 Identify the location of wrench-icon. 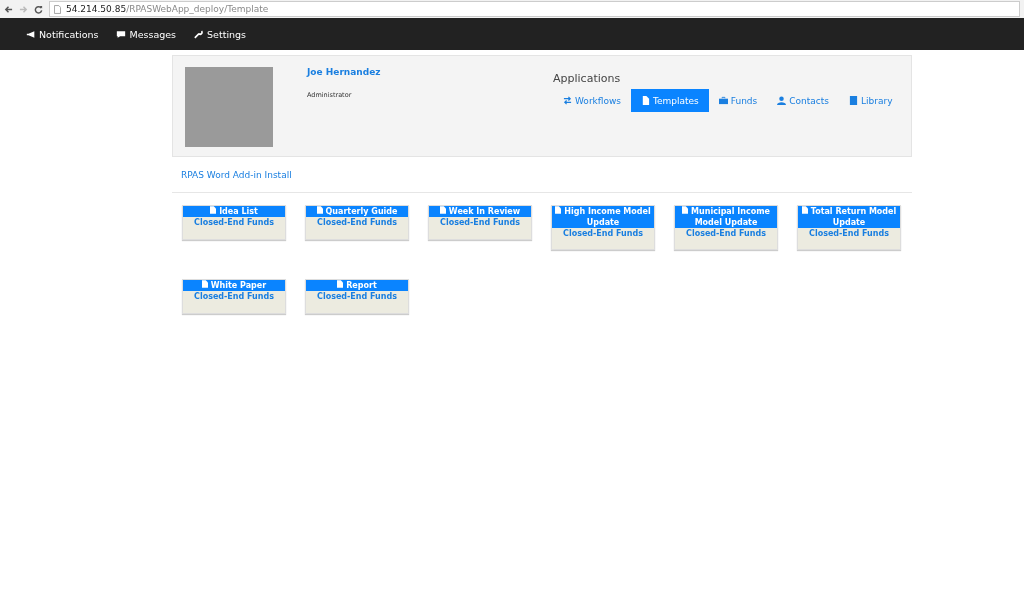
(199, 34).